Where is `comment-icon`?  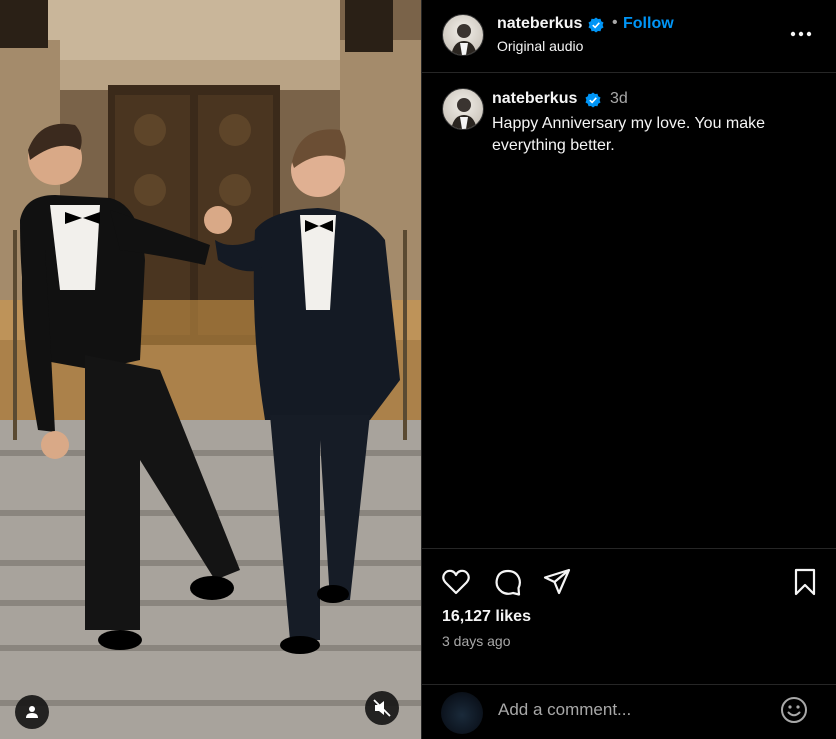 comment-icon is located at coordinates (508, 582).